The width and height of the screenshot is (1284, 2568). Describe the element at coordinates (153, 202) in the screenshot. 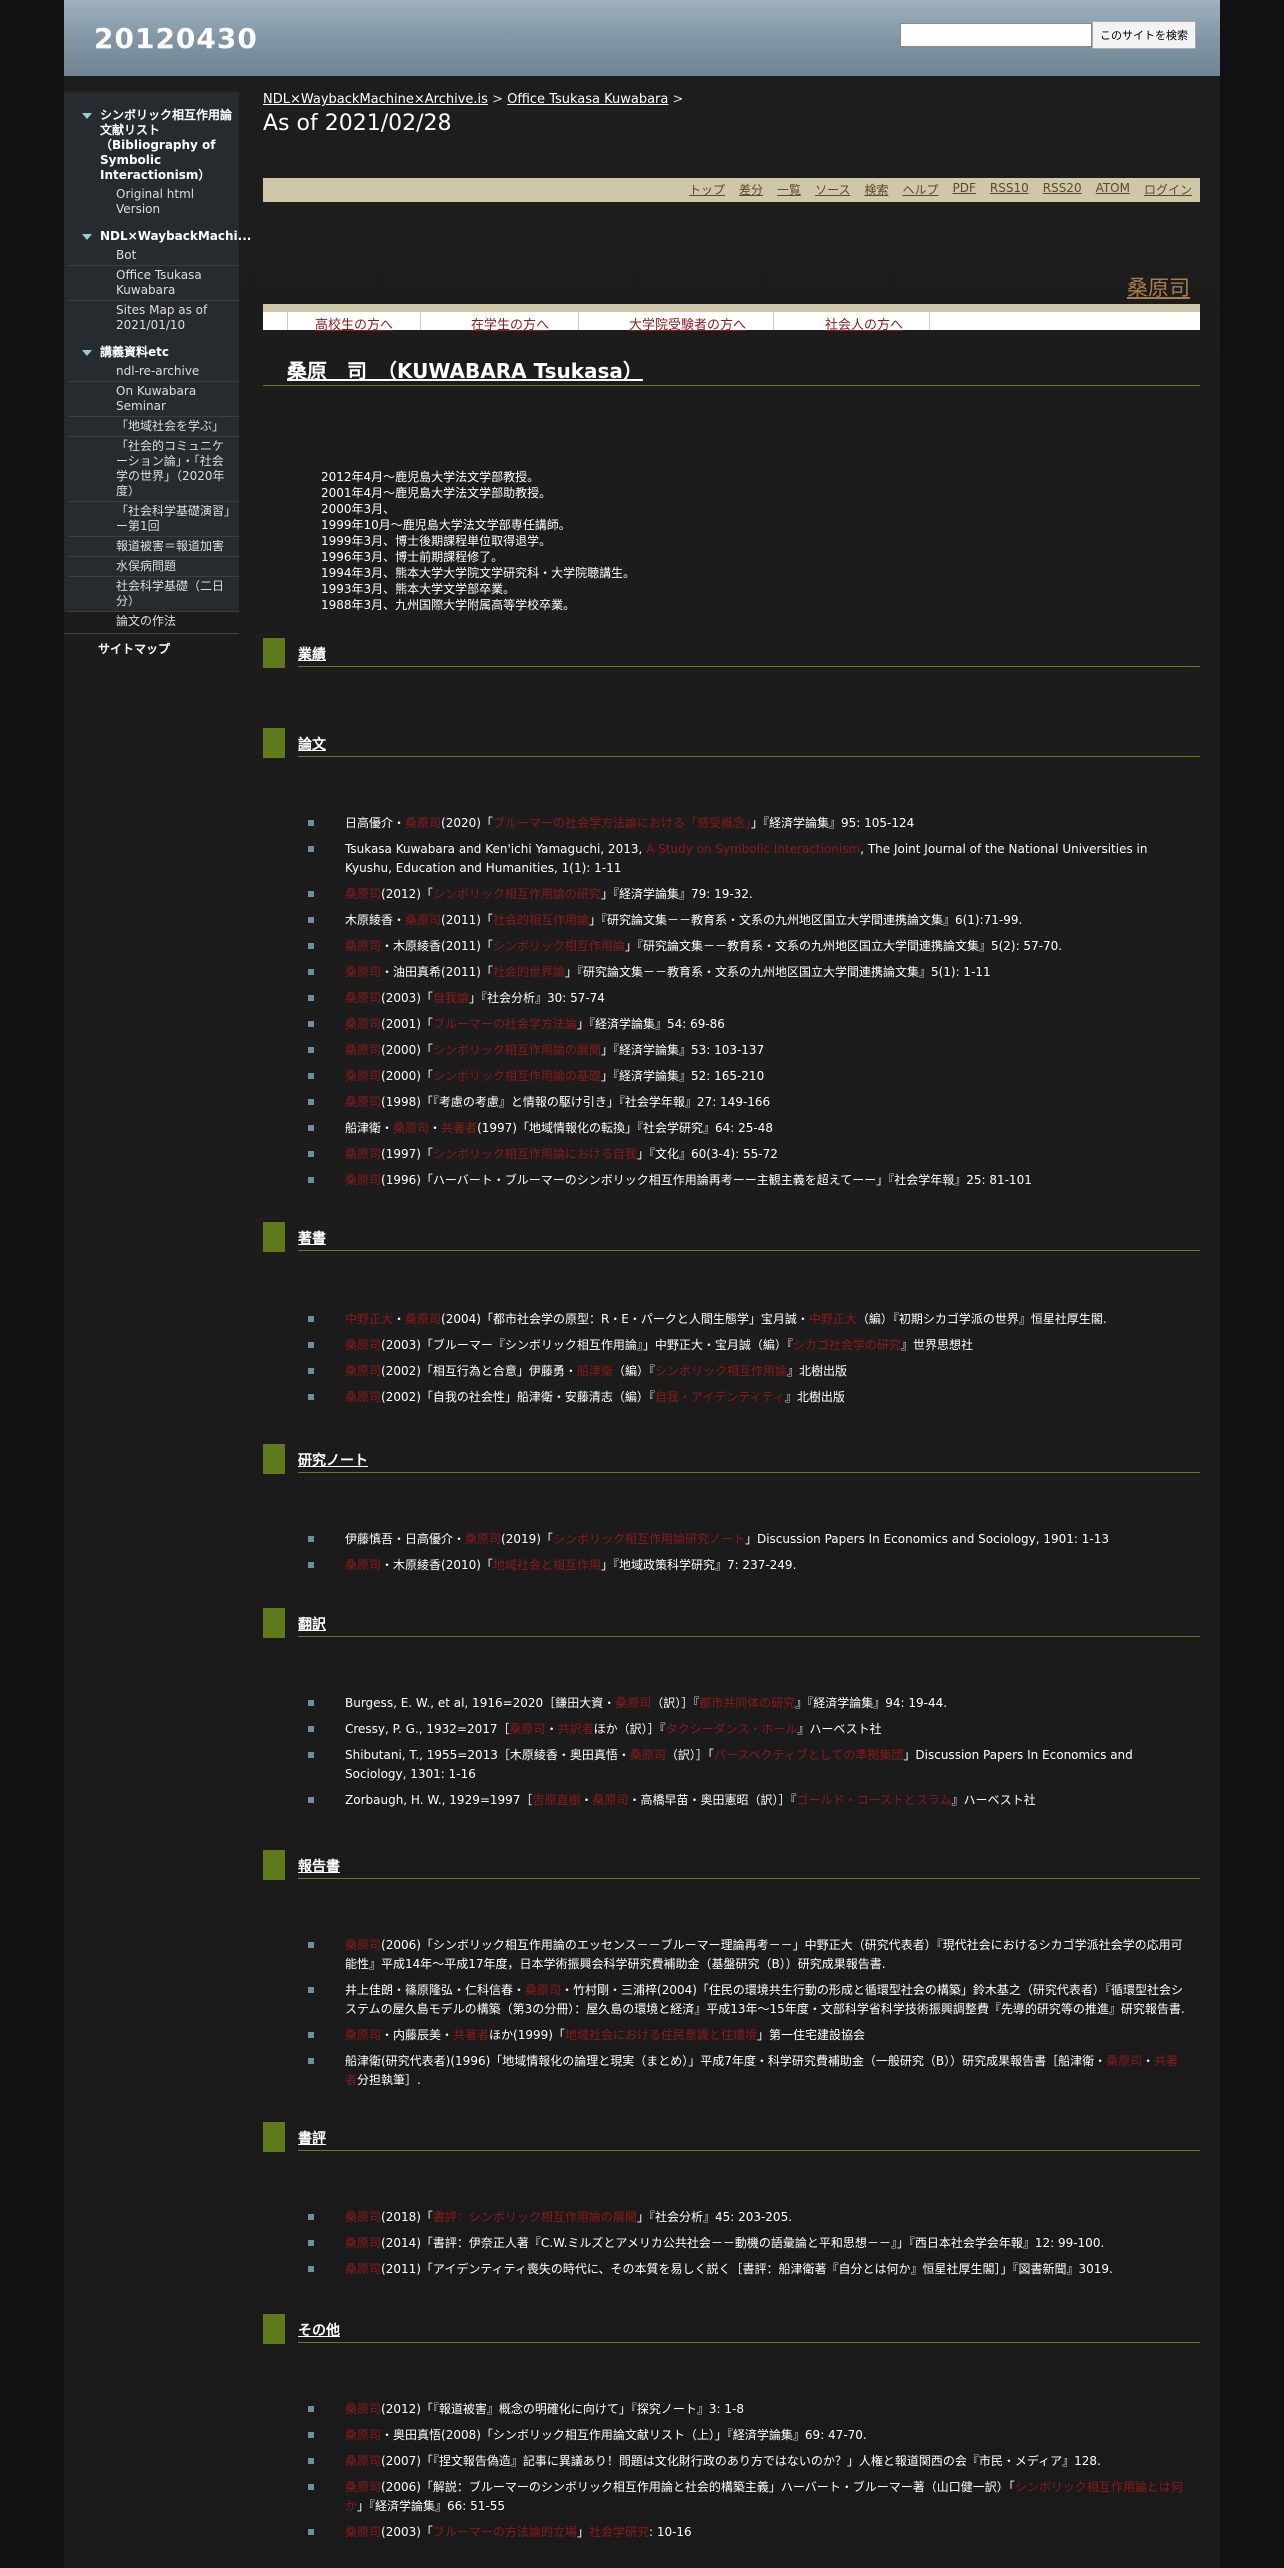

I see `sidebar-item-original-html: Original html Version` at that location.